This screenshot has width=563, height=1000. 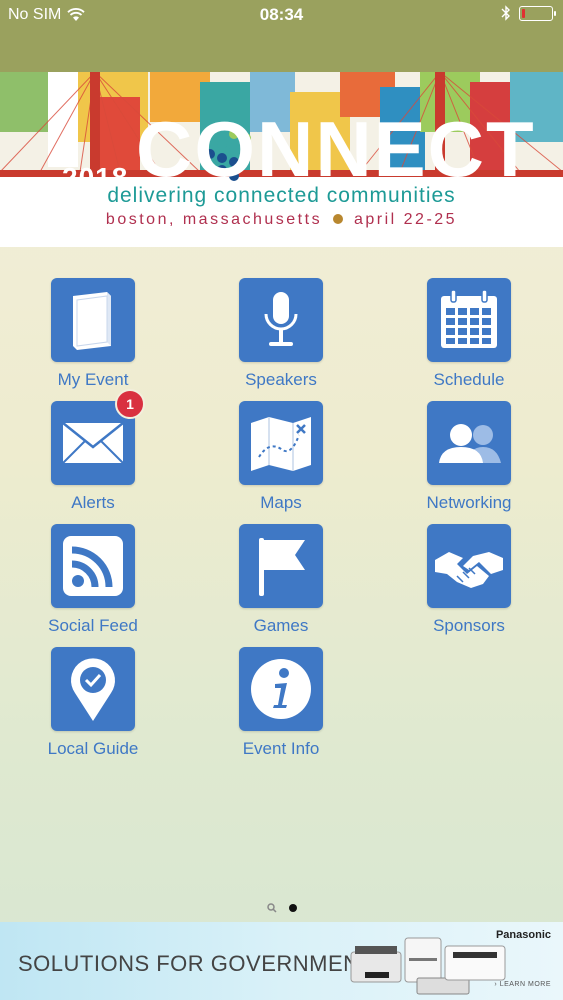 I want to click on people-icon, so click(x=470, y=443).